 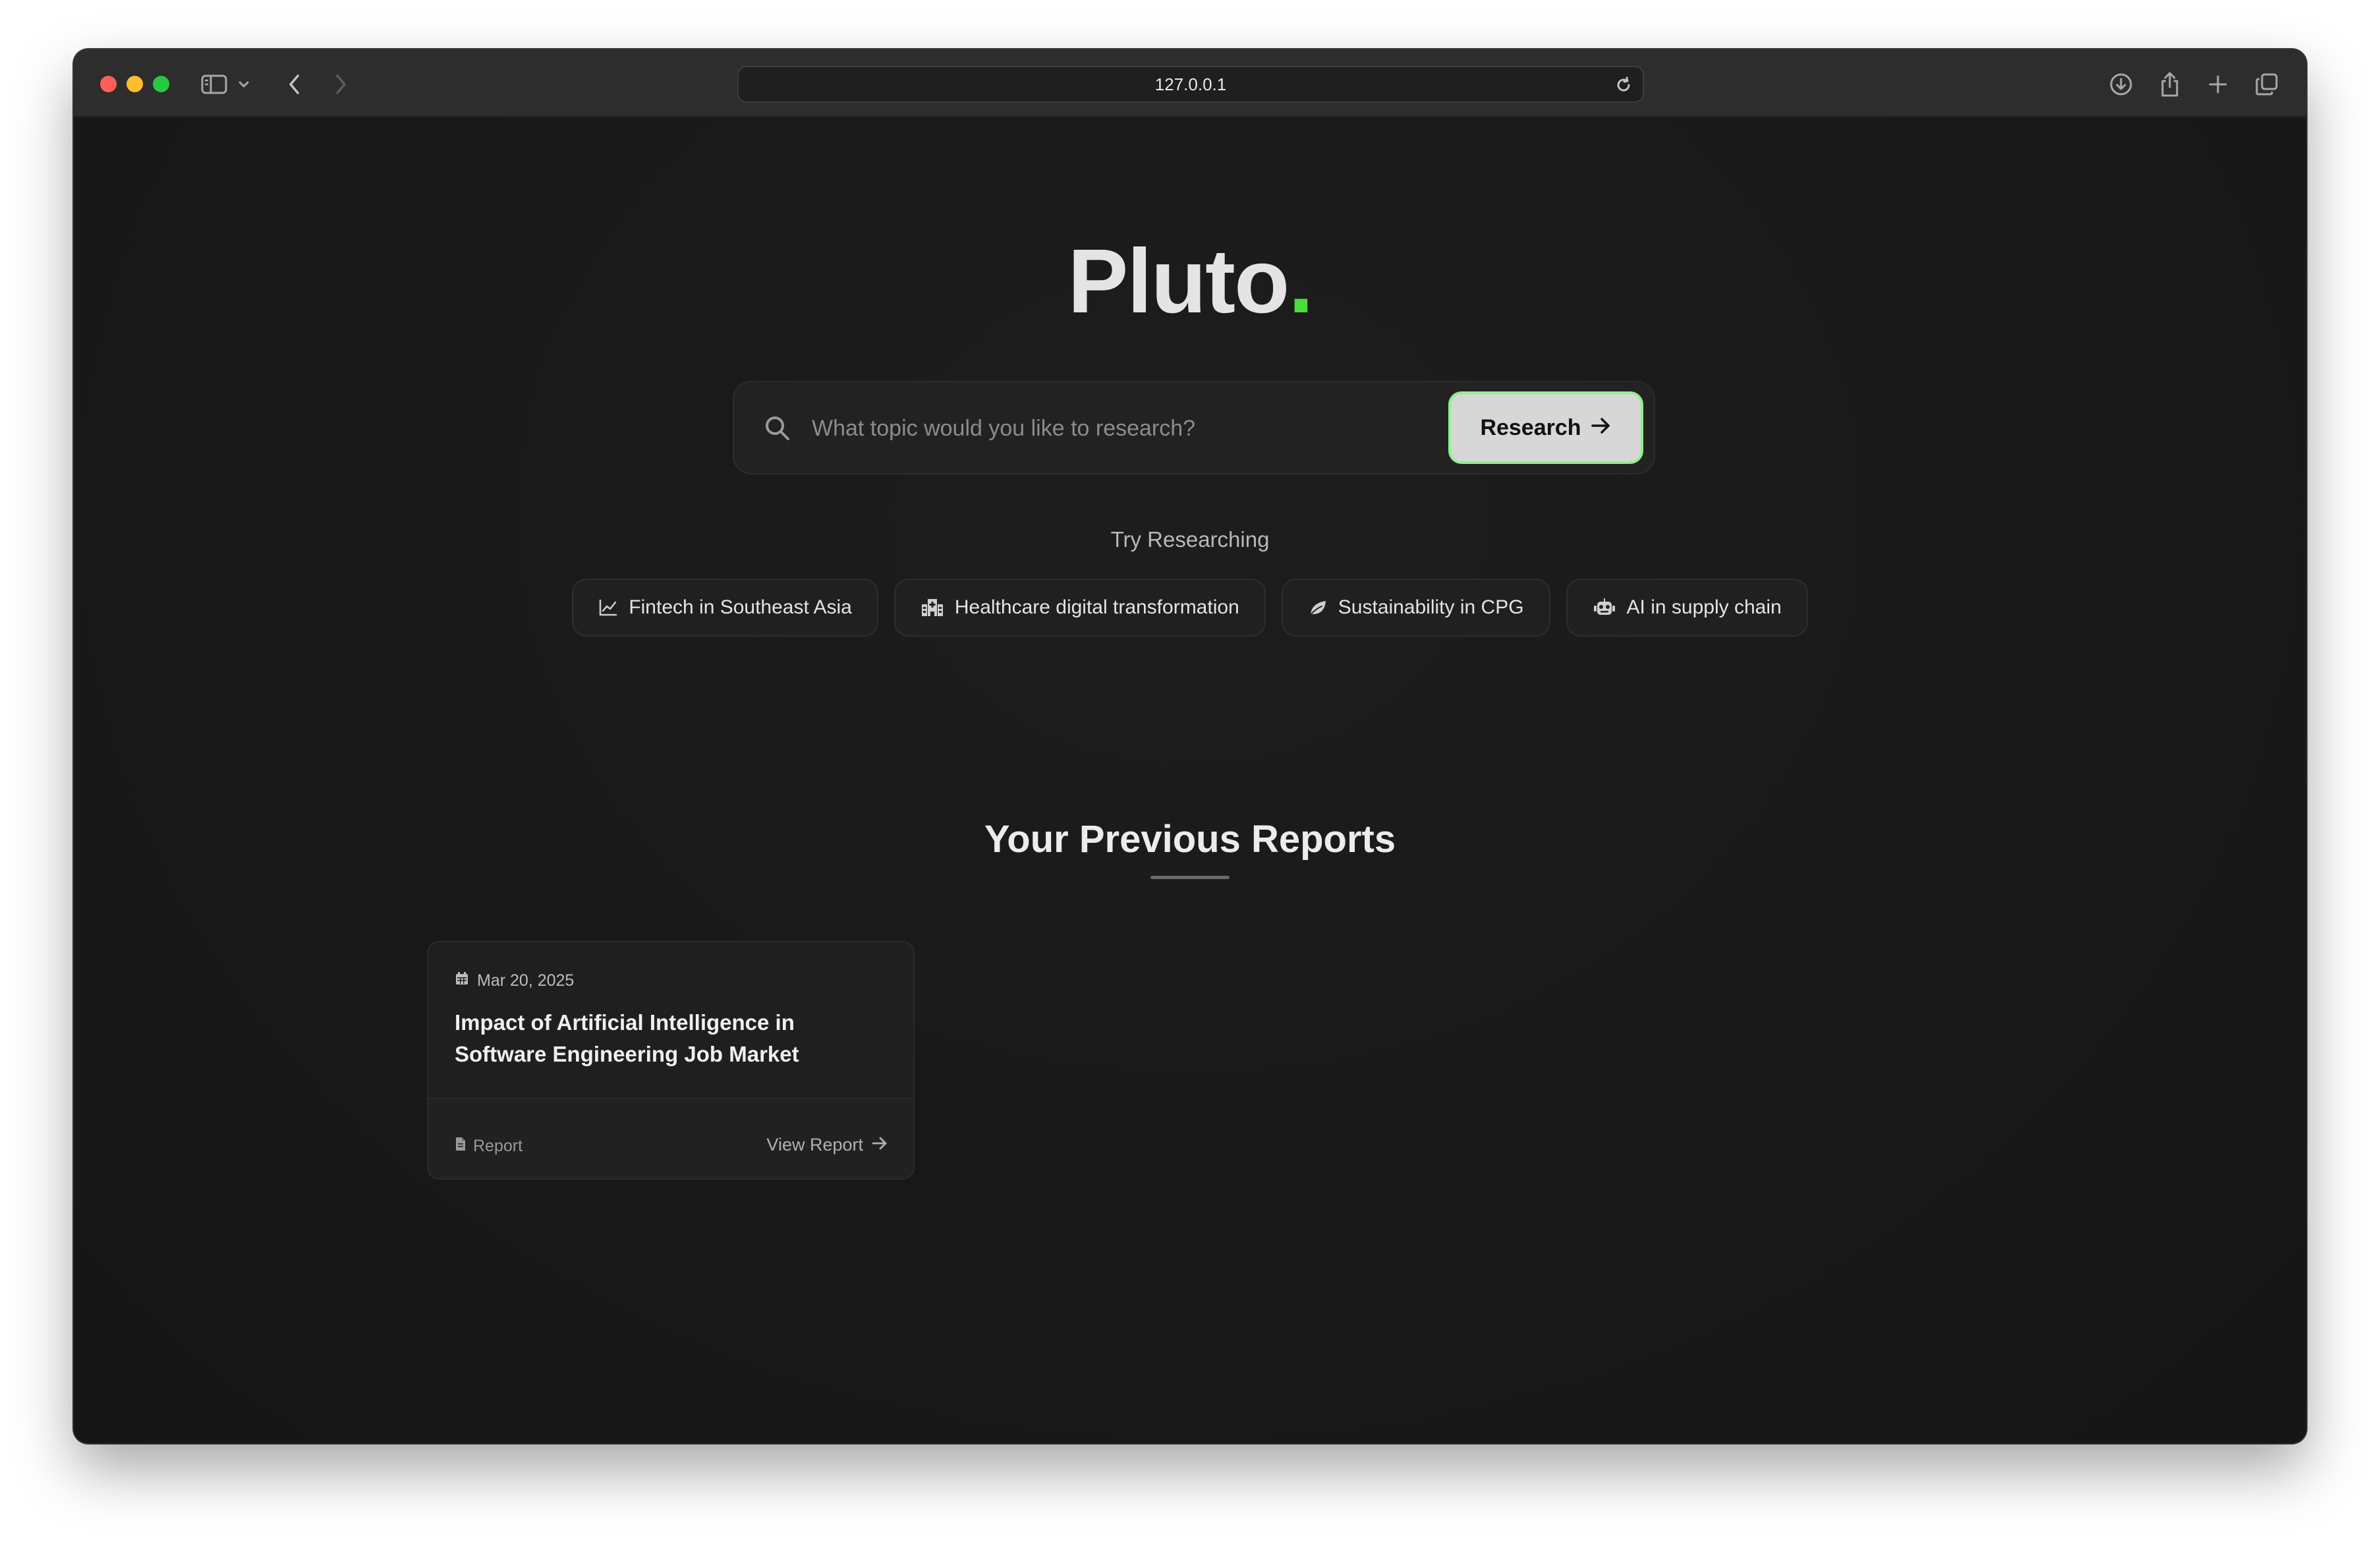 I want to click on sidebar-toggle-icon, so click(x=214, y=84).